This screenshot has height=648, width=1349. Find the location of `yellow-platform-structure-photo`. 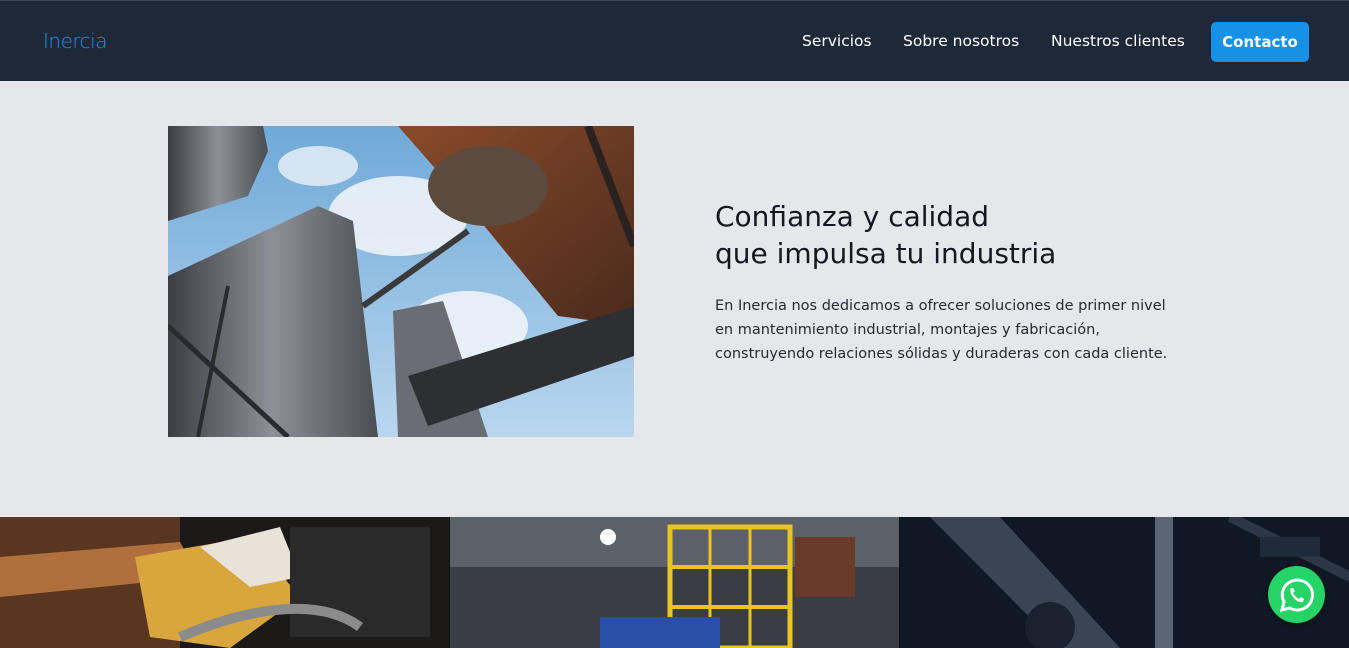

yellow-platform-structure-photo is located at coordinates (674, 582).